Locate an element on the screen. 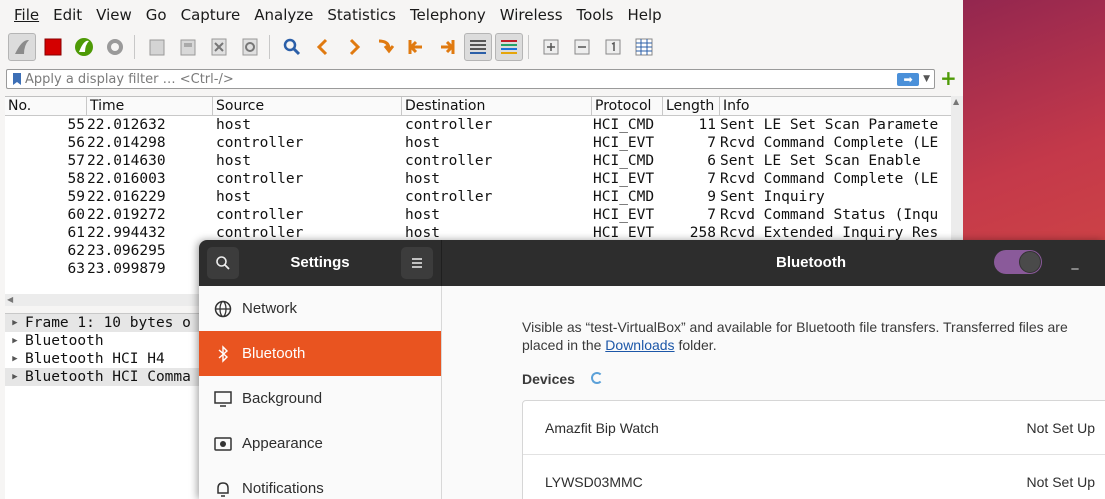  notifications-icon is located at coordinates (223, 489).